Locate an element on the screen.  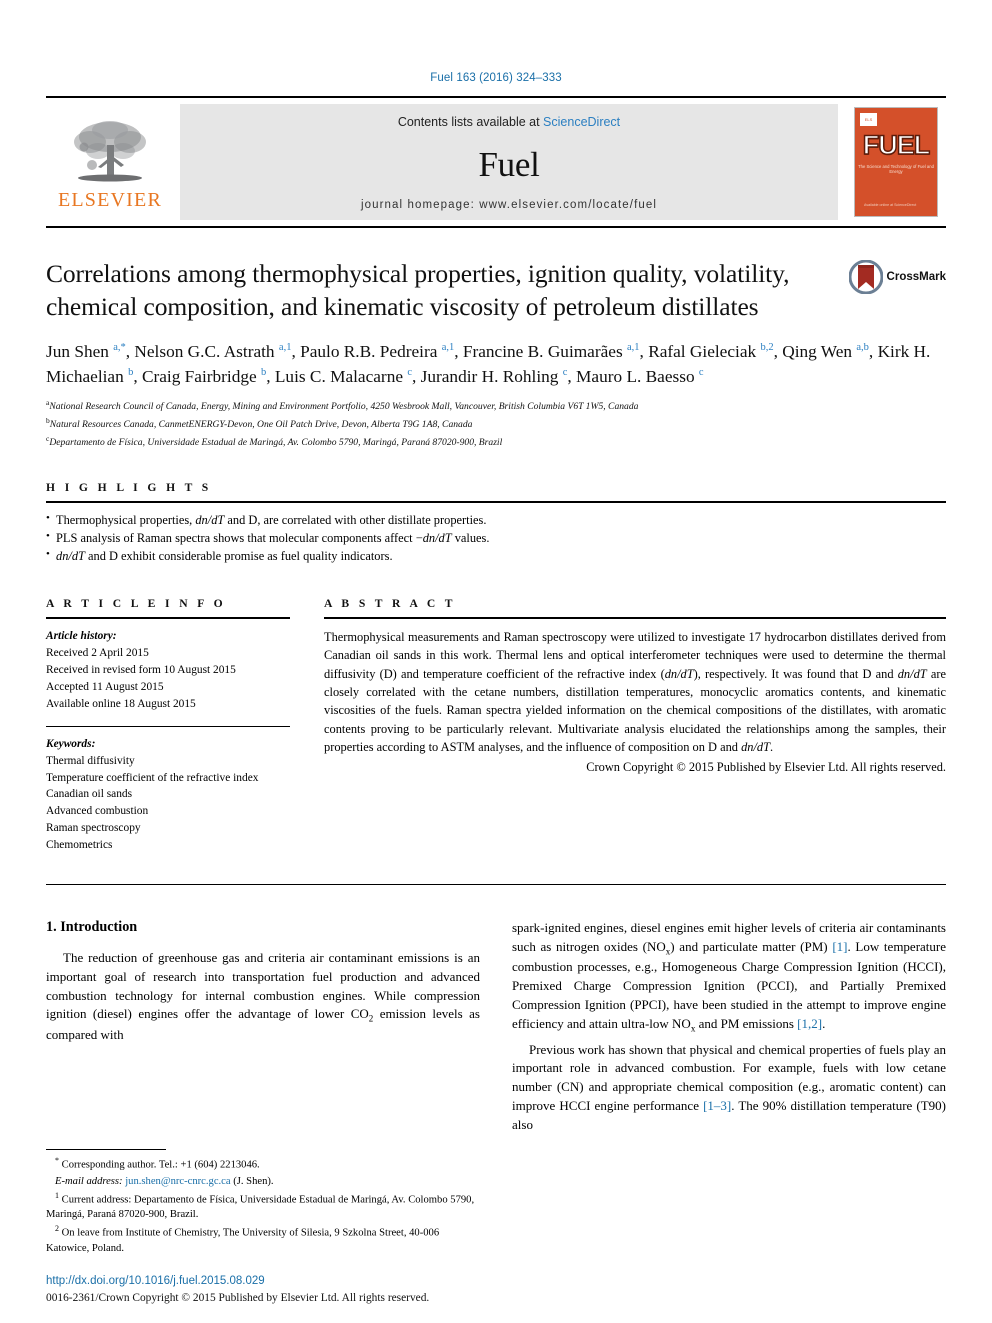
elsevier-tree-icon is located at coordinates (110, 150).